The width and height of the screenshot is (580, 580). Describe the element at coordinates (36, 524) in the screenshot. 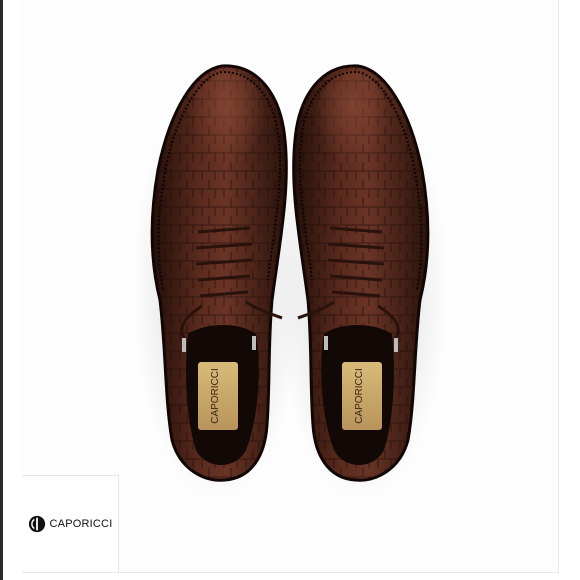

I see `caporicci-logo-icon` at that location.